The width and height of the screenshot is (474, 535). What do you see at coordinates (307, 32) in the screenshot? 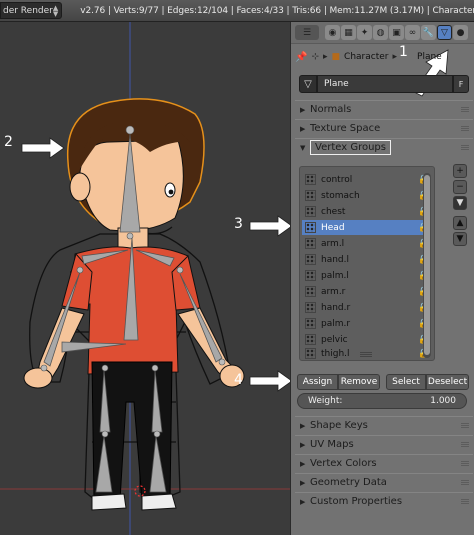
I see `editor-type-icon: ☰` at bounding box center [307, 32].